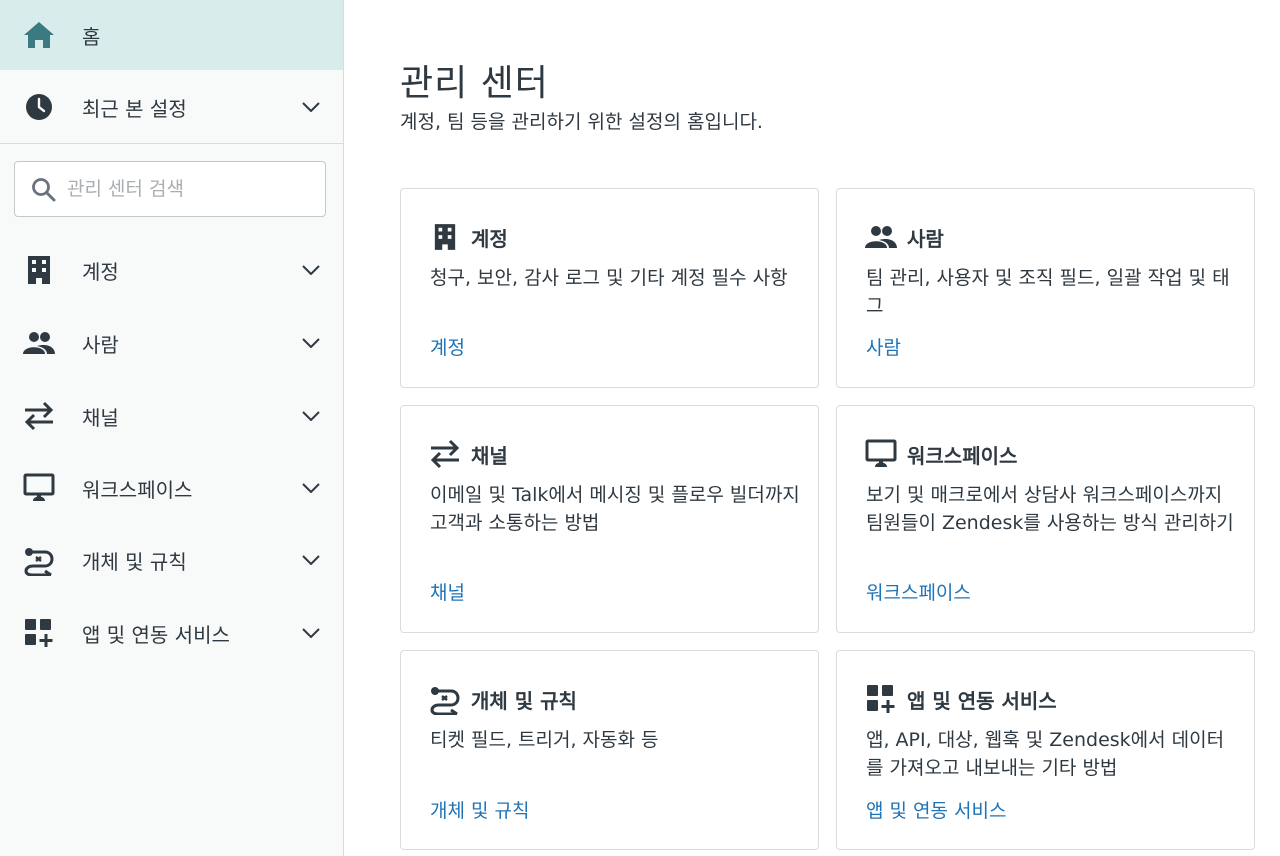 Image resolution: width=1280 pixels, height=856 pixels. I want to click on card-link: 계정, so click(447, 346).